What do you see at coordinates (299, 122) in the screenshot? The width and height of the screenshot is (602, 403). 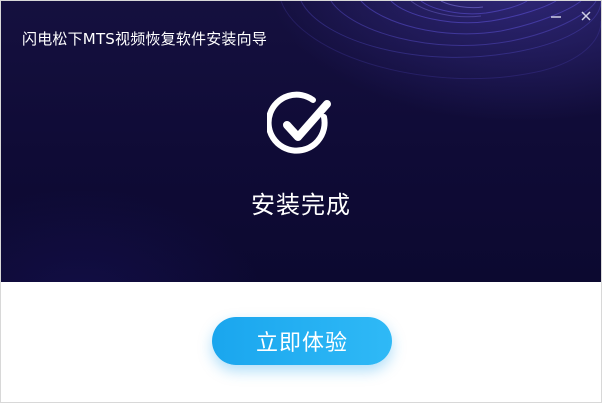 I see `checkmark-circle-icon` at bounding box center [299, 122].